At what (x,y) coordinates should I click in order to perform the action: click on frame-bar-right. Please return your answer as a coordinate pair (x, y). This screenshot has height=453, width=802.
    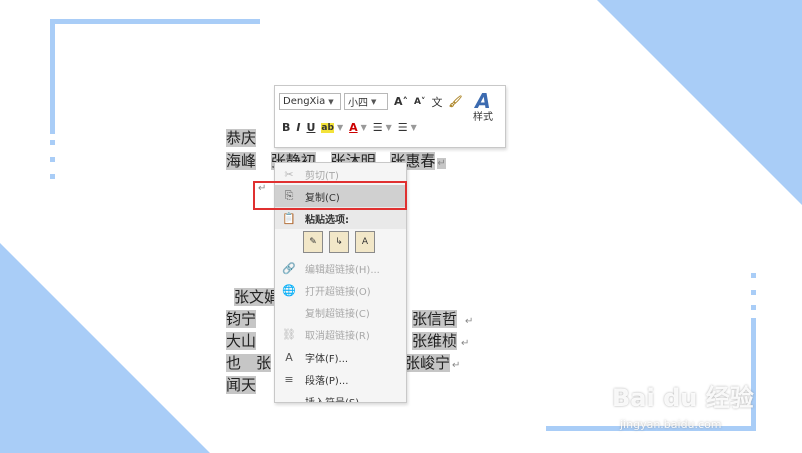
    Looking at the image, I should click on (753, 374).